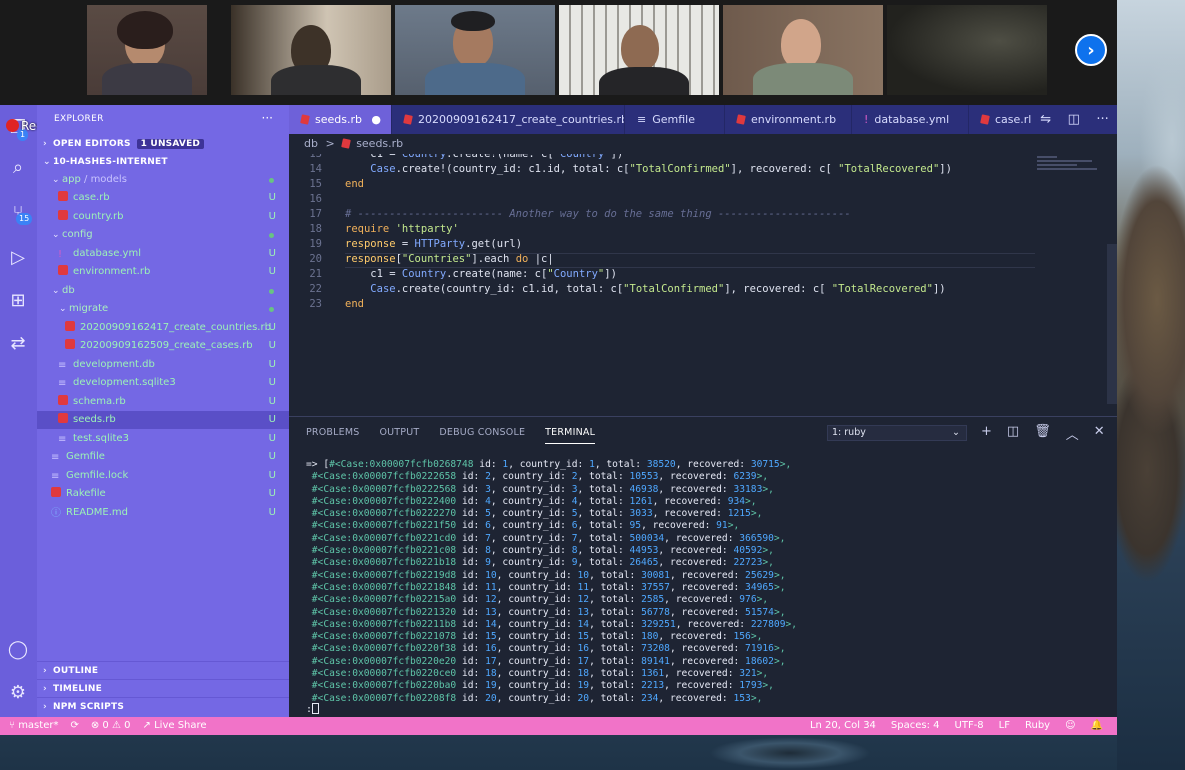 The height and width of the screenshot is (770, 1185). I want to click on tab-output: OUTPUT, so click(399, 432).